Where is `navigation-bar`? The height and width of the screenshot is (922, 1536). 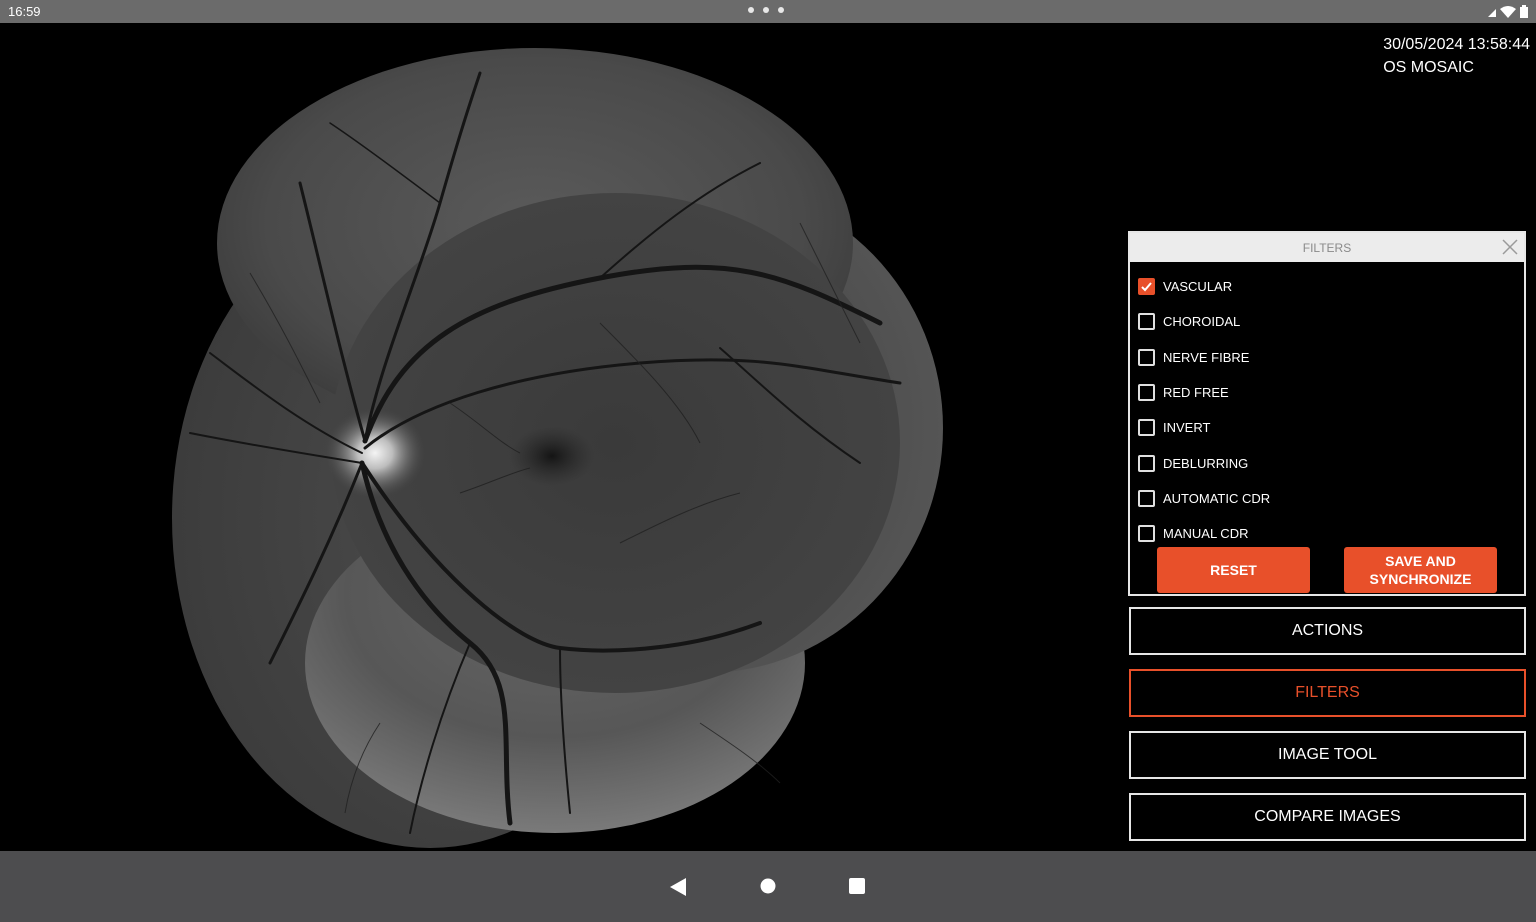 navigation-bar is located at coordinates (768, 886).